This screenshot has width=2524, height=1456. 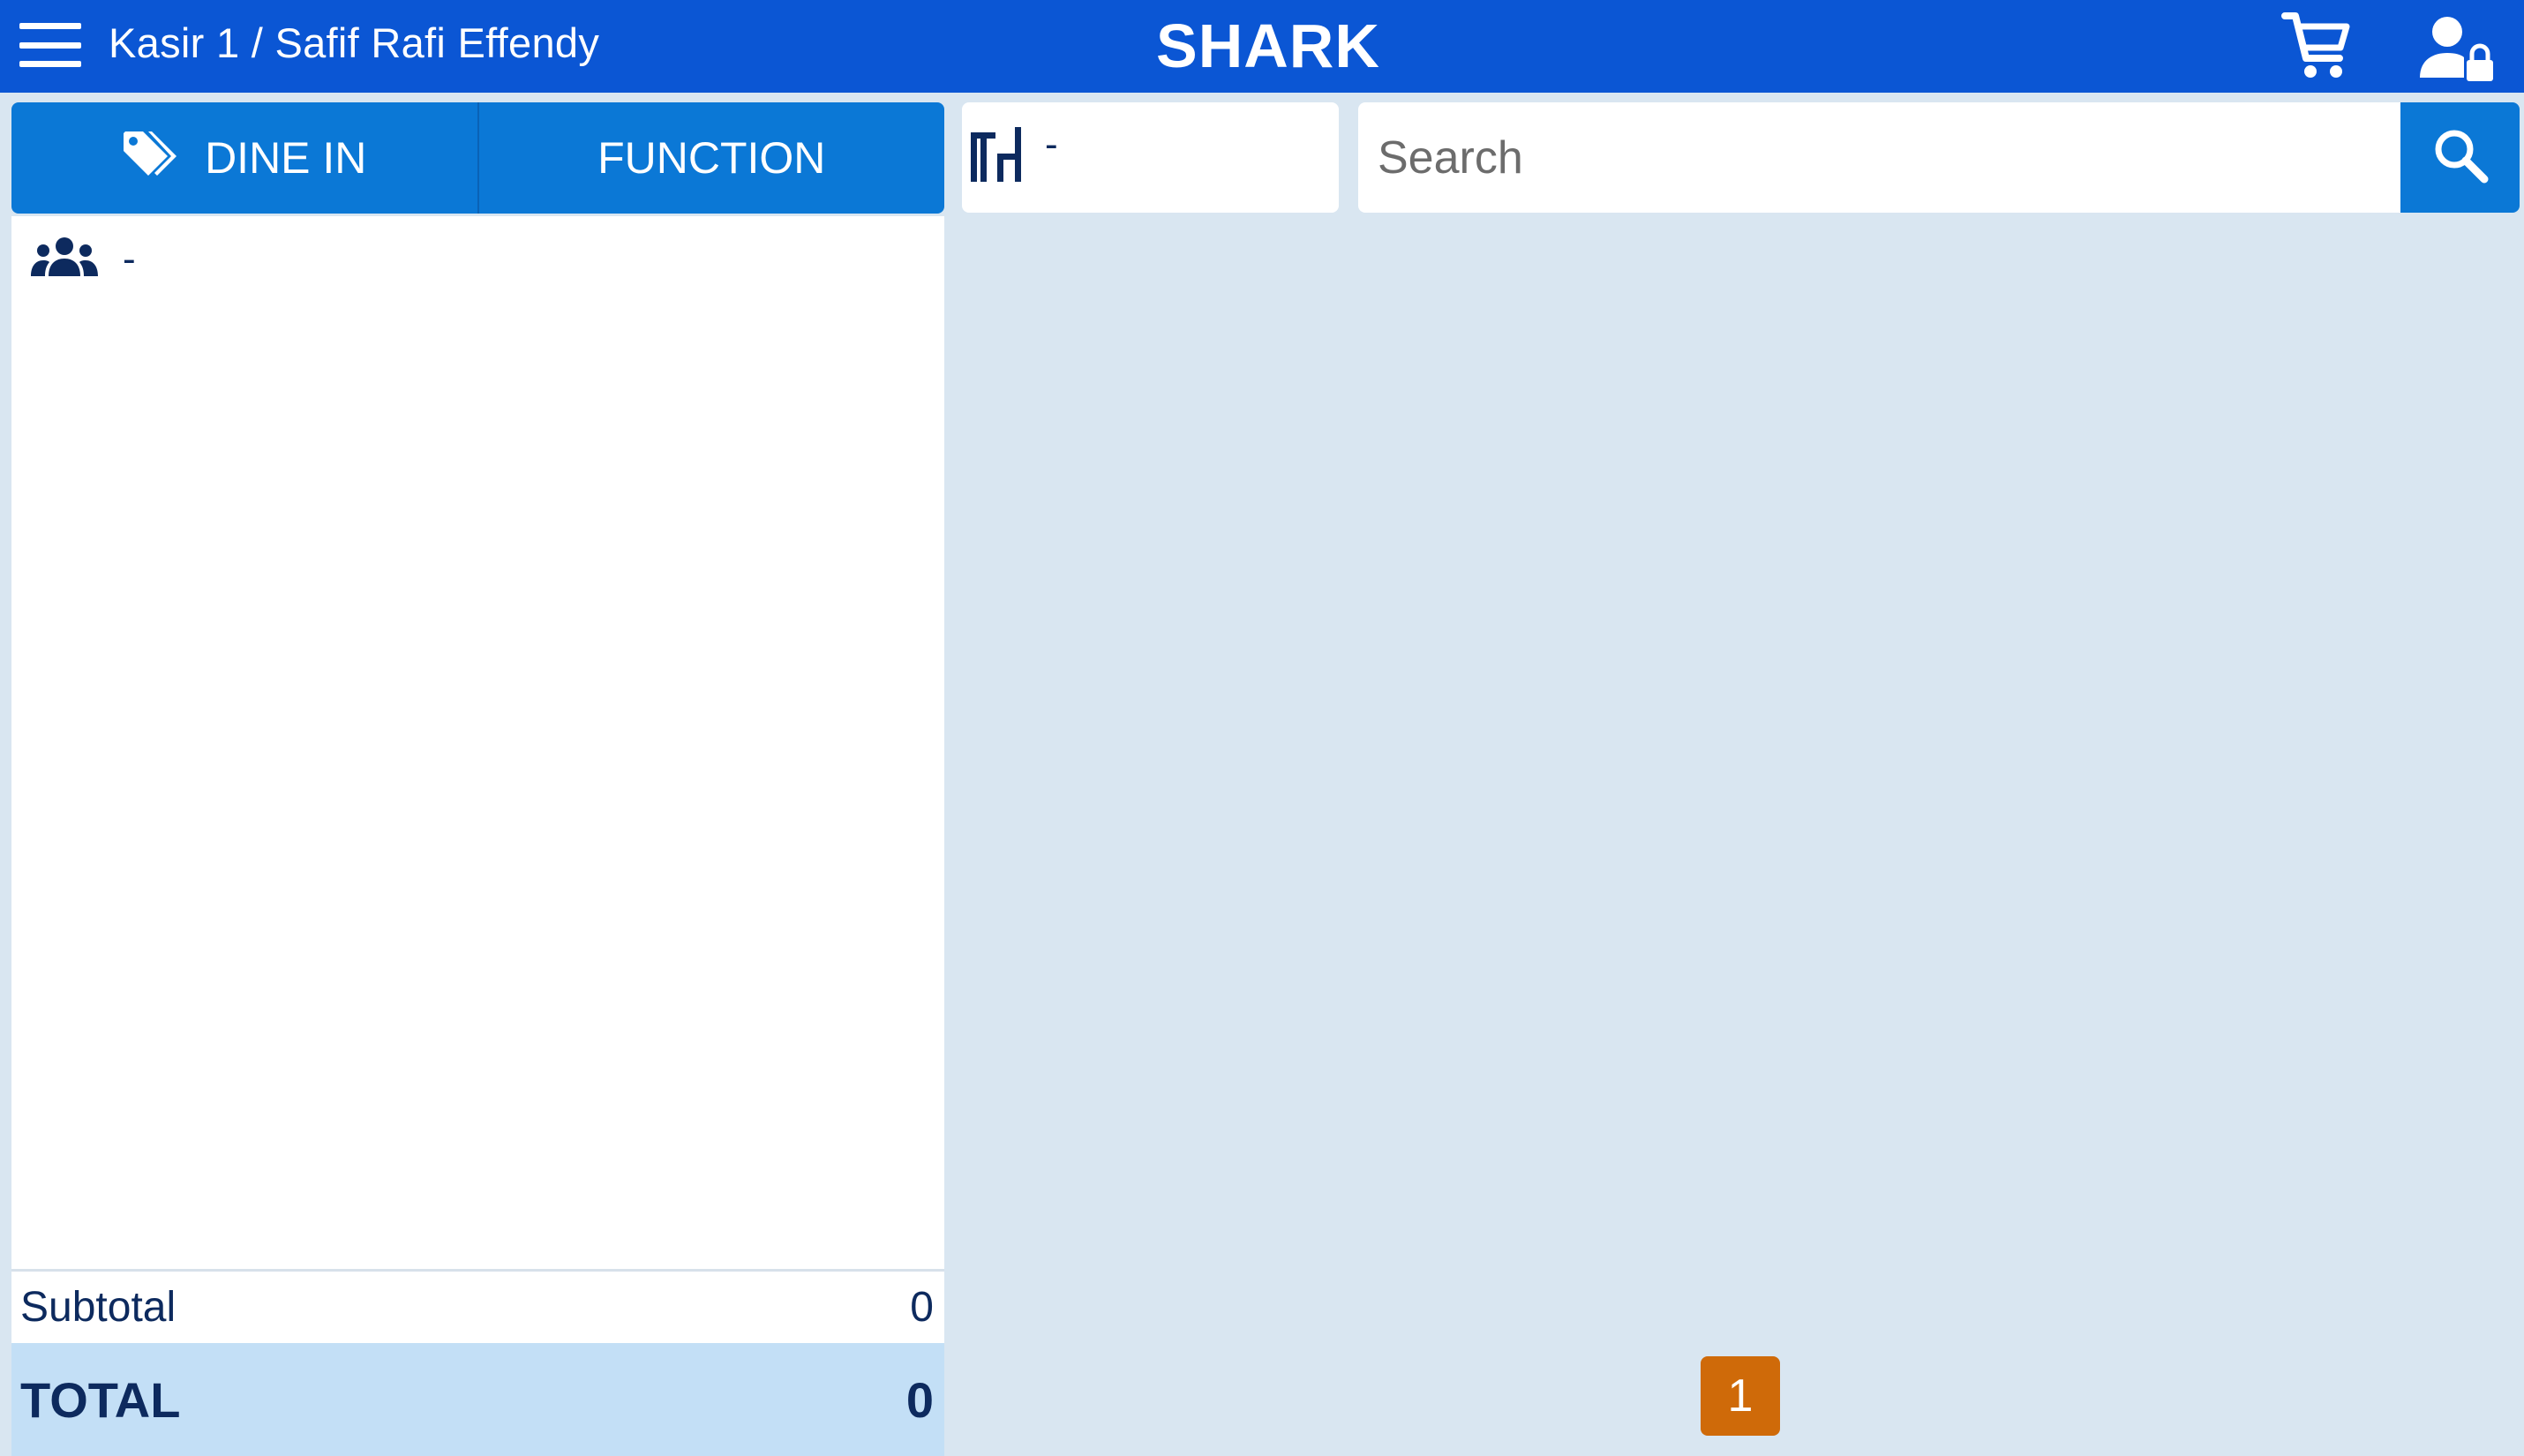 I want to click on total-row: TOTAL 0, so click(x=477, y=1399).